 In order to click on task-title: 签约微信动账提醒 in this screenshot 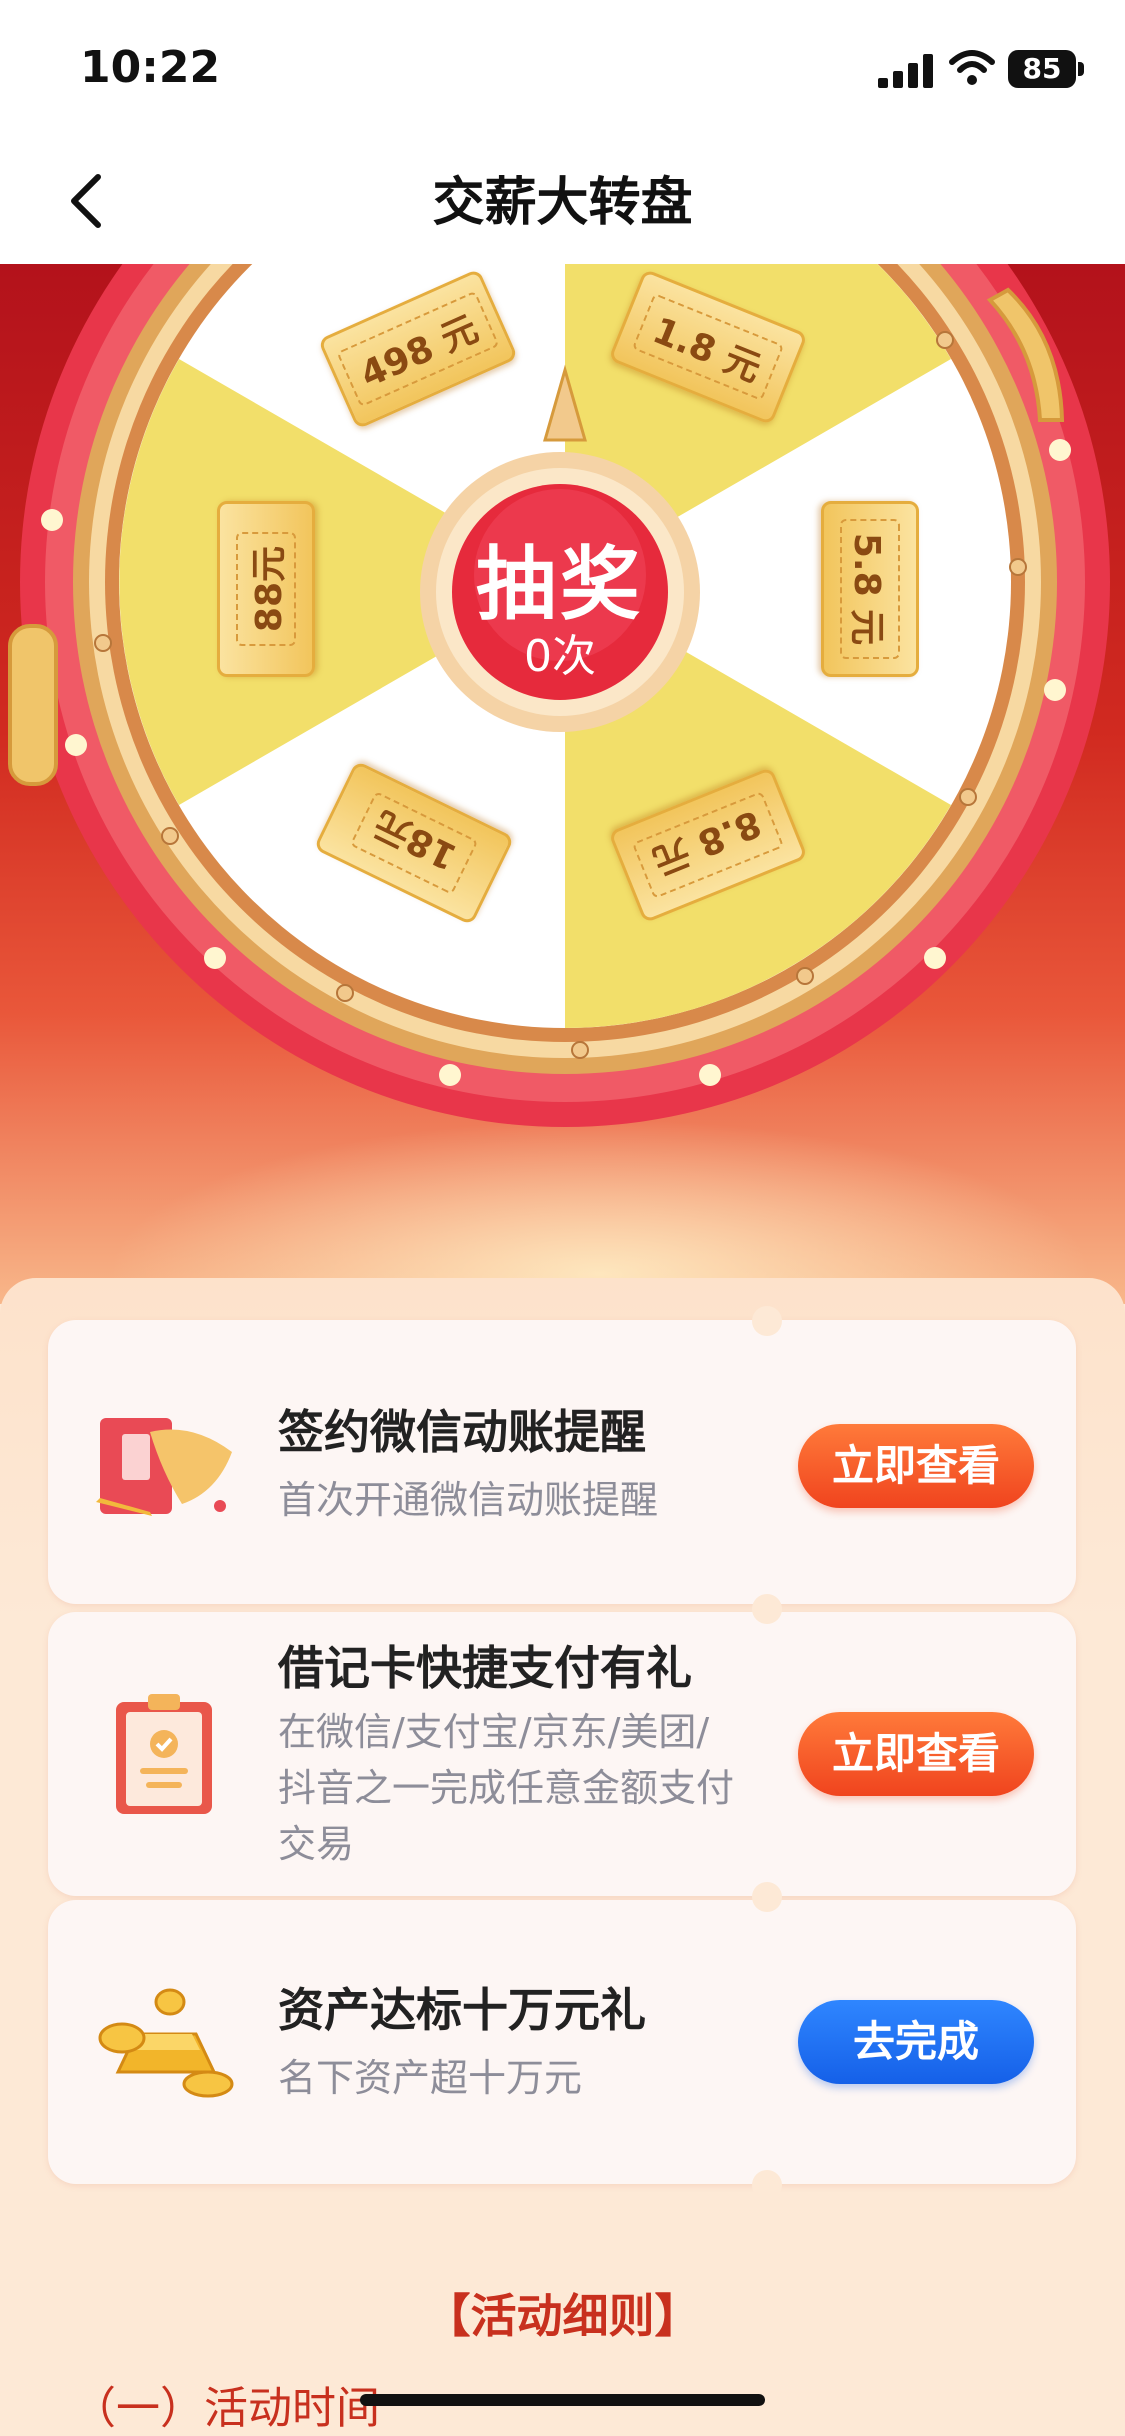, I will do `click(462, 1432)`.